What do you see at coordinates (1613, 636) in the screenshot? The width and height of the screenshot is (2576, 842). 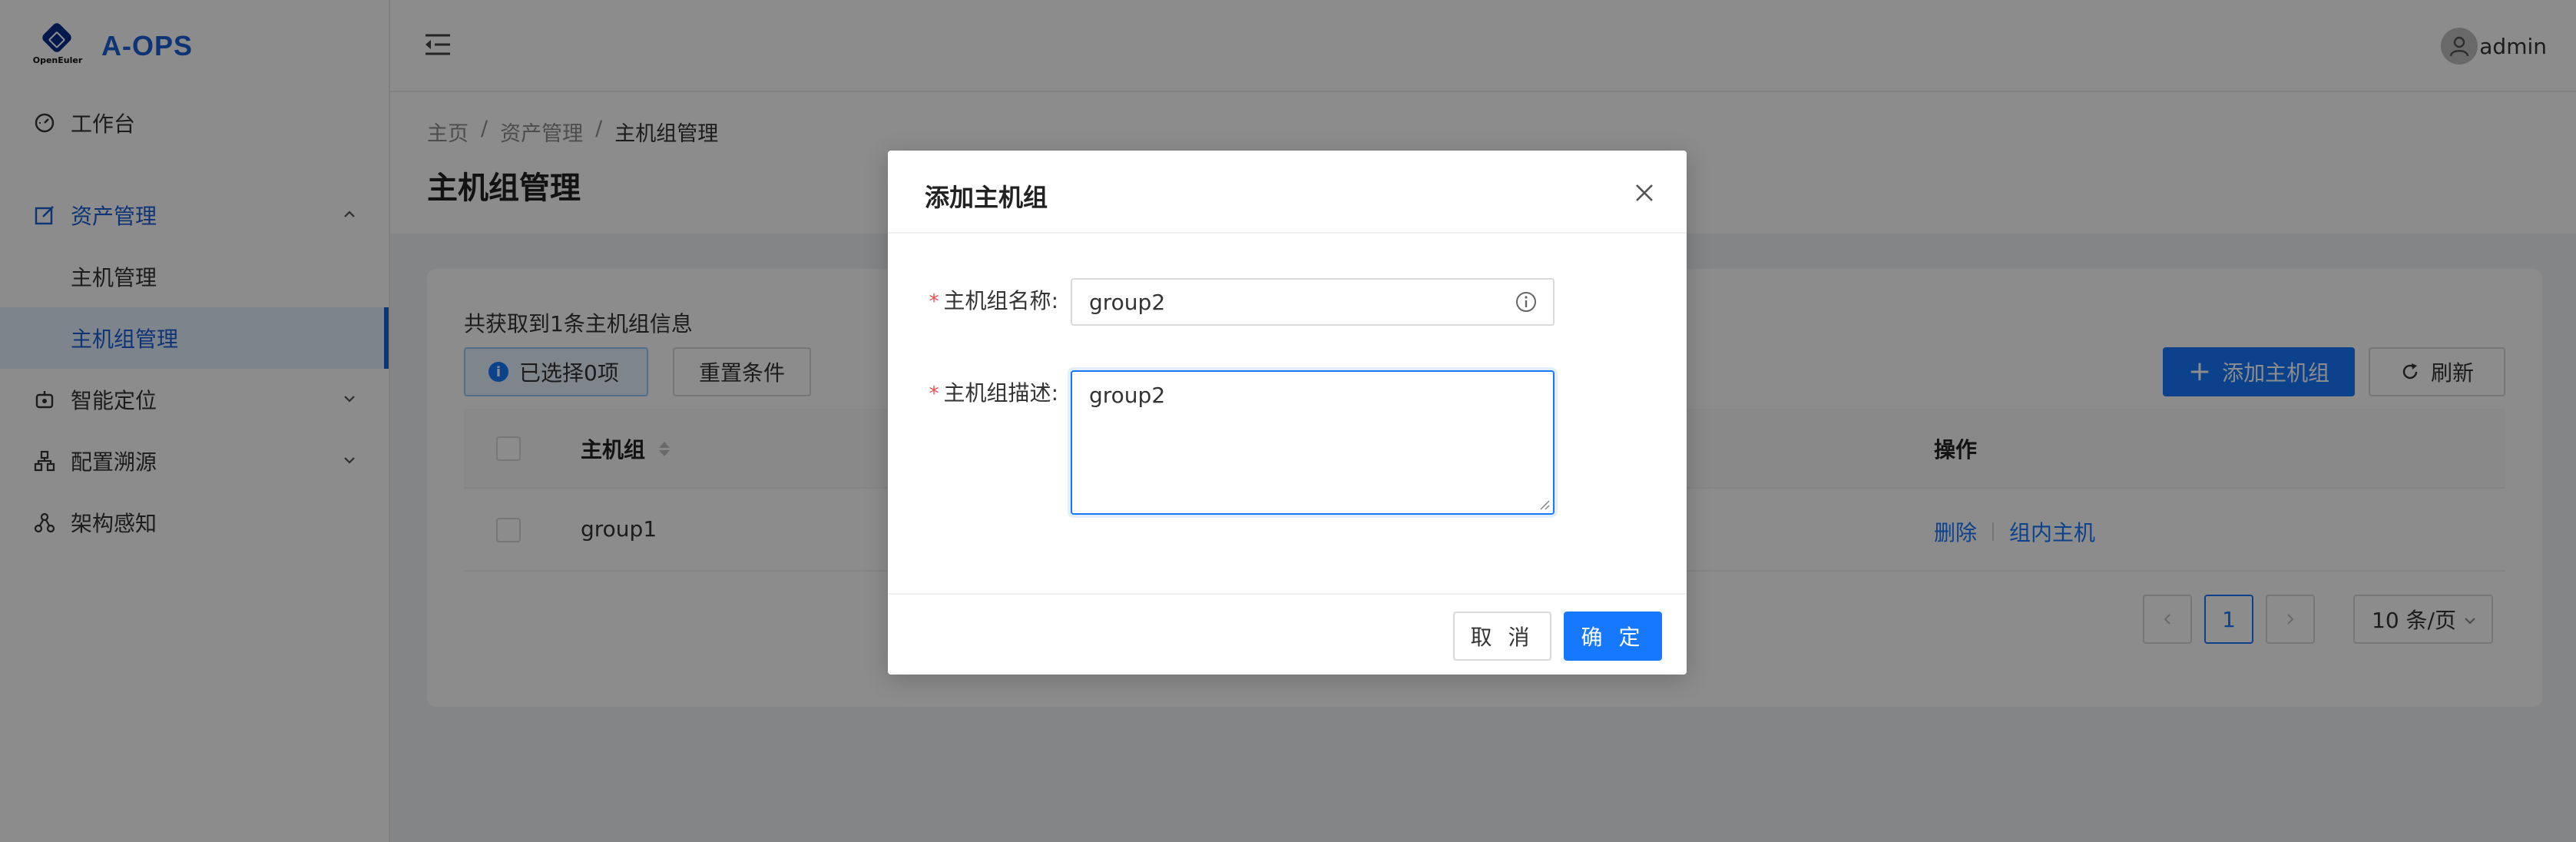 I see `confirm-button: 确 定` at bounding box center [1613, 636].